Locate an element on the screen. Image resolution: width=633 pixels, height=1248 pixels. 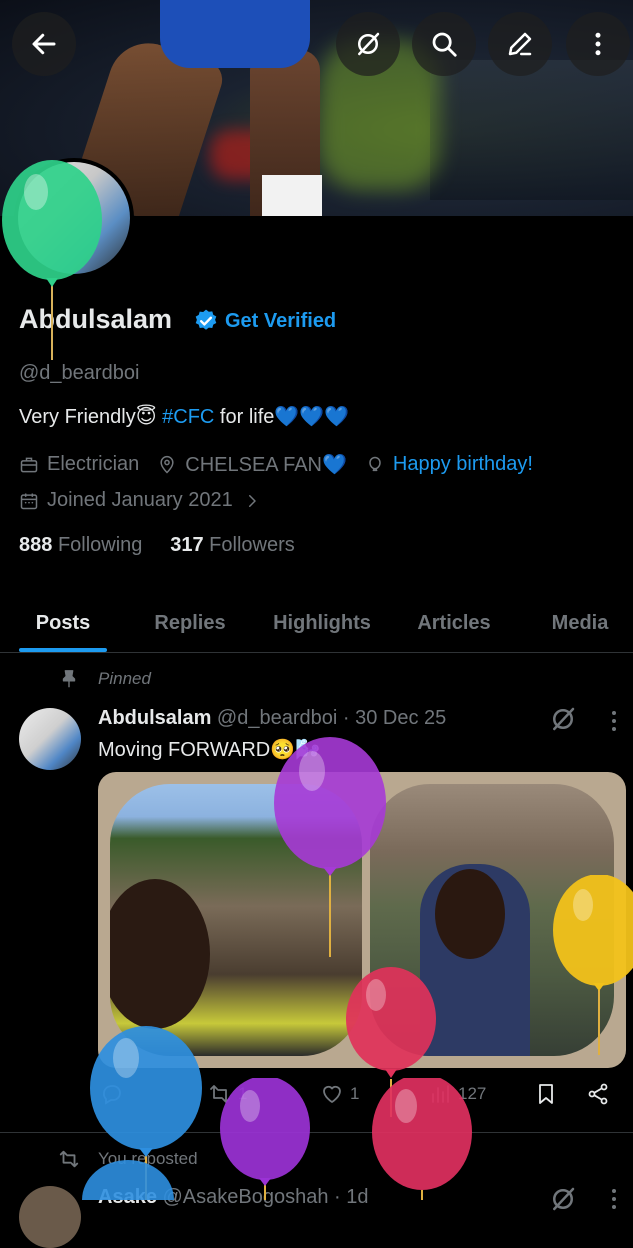
birthday-link: Happy birthday! is located at coordinates (463, 464).